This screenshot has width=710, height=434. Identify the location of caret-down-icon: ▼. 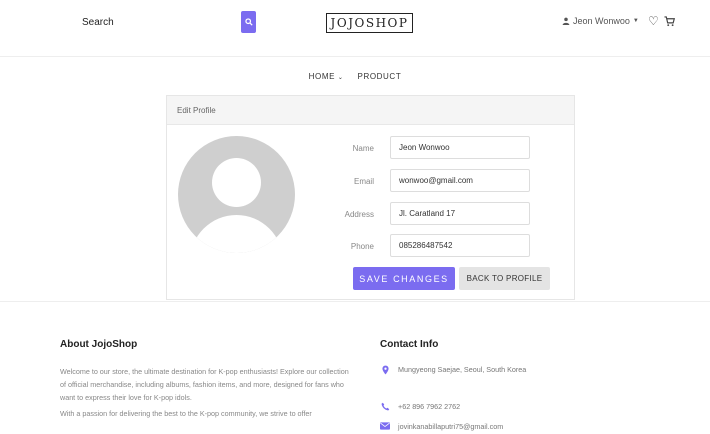
(635, 21).